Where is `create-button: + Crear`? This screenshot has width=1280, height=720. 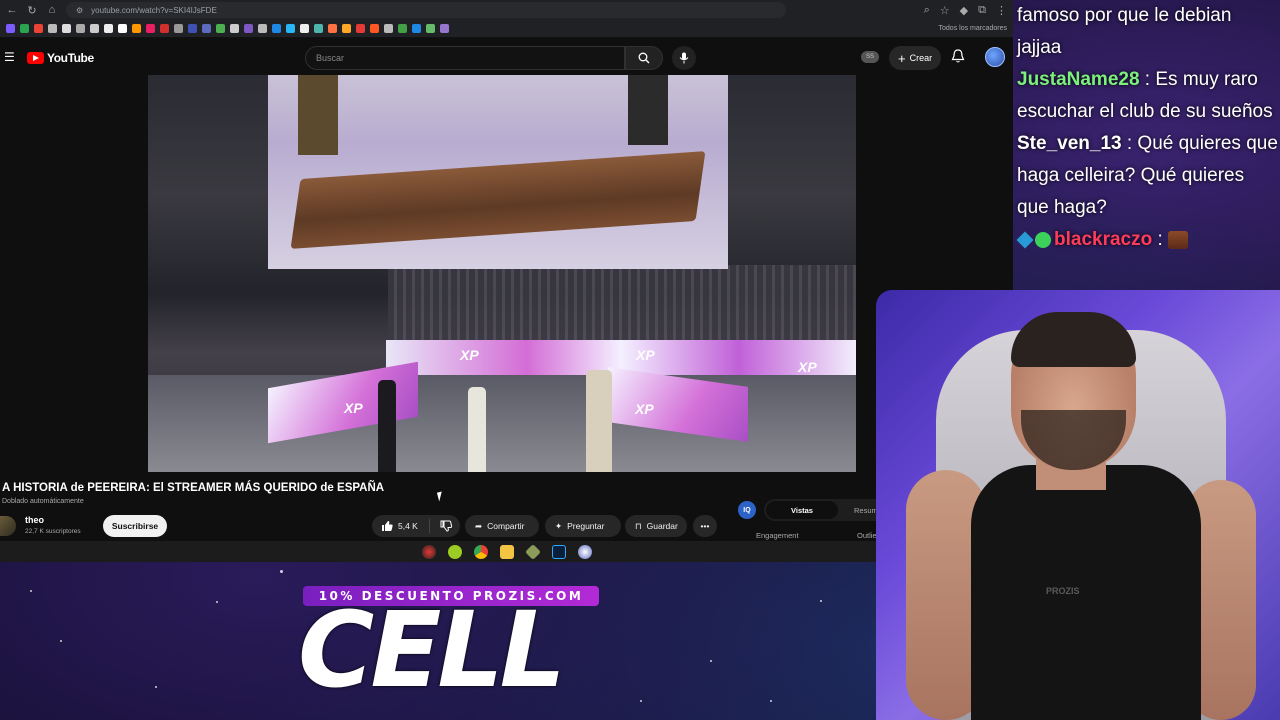
create-button: + Crear is located at coordinates (915, 58).